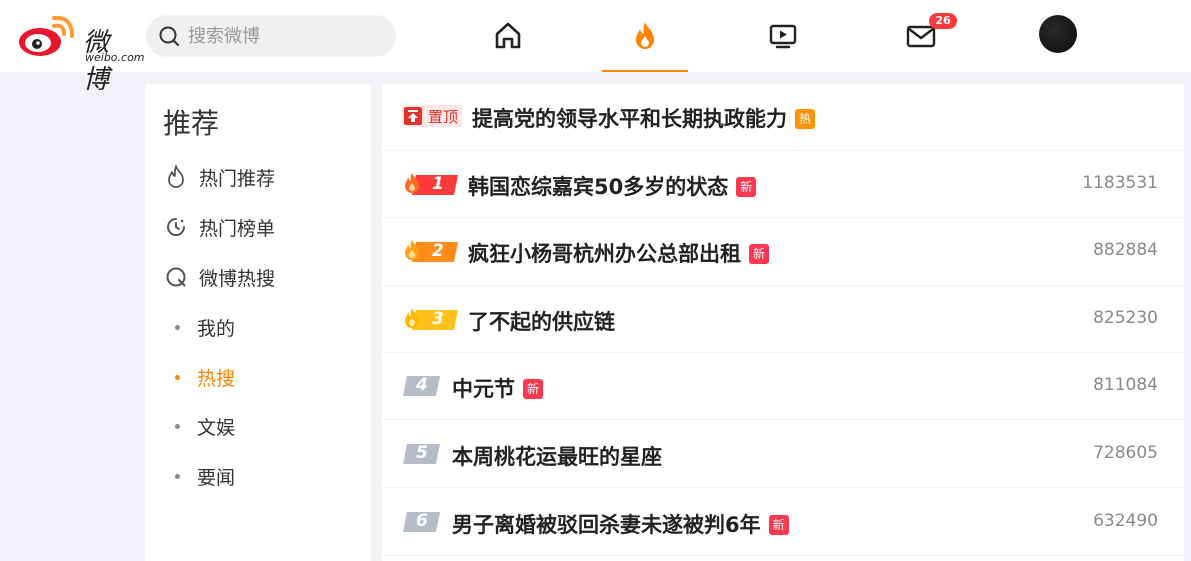 This screenshot has width=1191, height=561. What do you see at coordinates (263, 426) in the screenshot?
I see `sidebar-sub-entertainment: 文娱` at bounding box center [263, 426].